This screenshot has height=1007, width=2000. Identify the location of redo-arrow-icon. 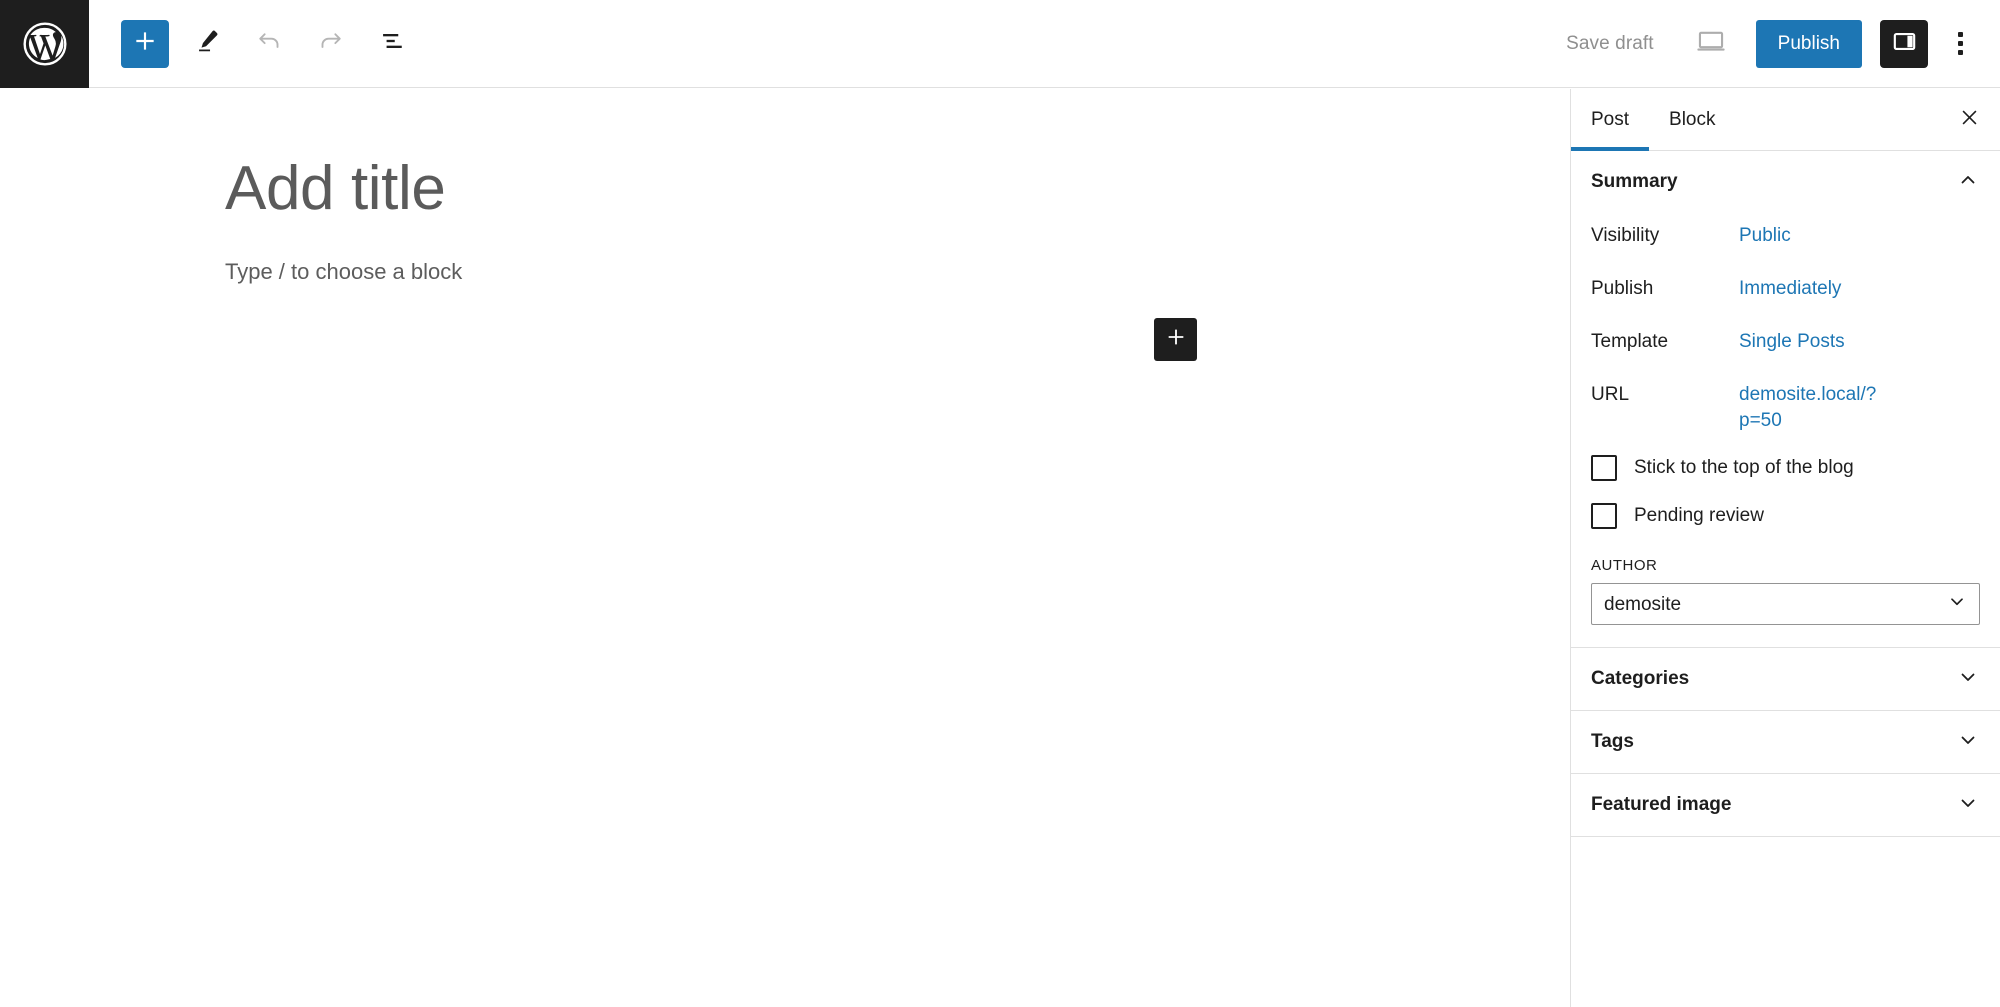
(331, 43).